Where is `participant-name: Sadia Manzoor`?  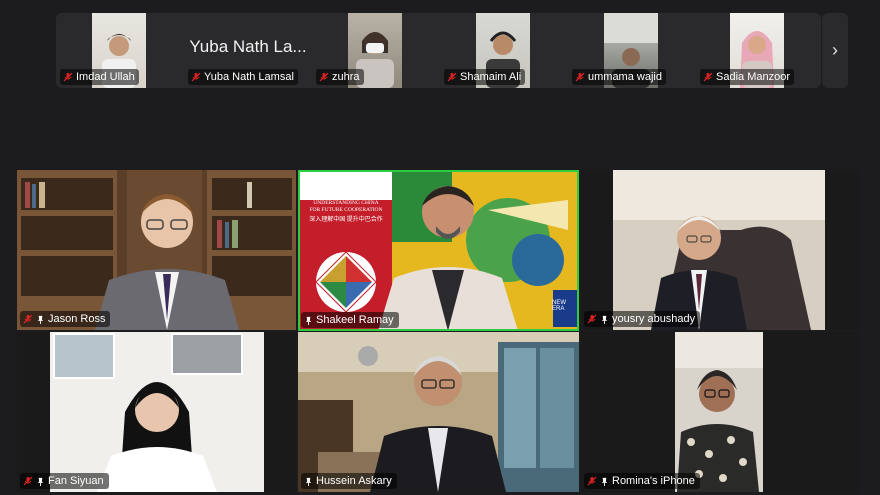 participant-name: Sadia Manzoor is located at coordinates (753, 77).